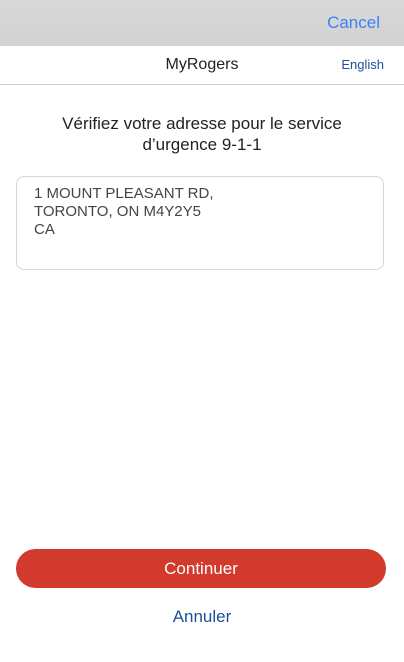 Image resolution: width=404 pixels, height=662 pixels. Describe the element at coordinates (124, 193) in the screenshot. I see `address-line-1: 1 MOUNT PLEASANT RD,` at that location.